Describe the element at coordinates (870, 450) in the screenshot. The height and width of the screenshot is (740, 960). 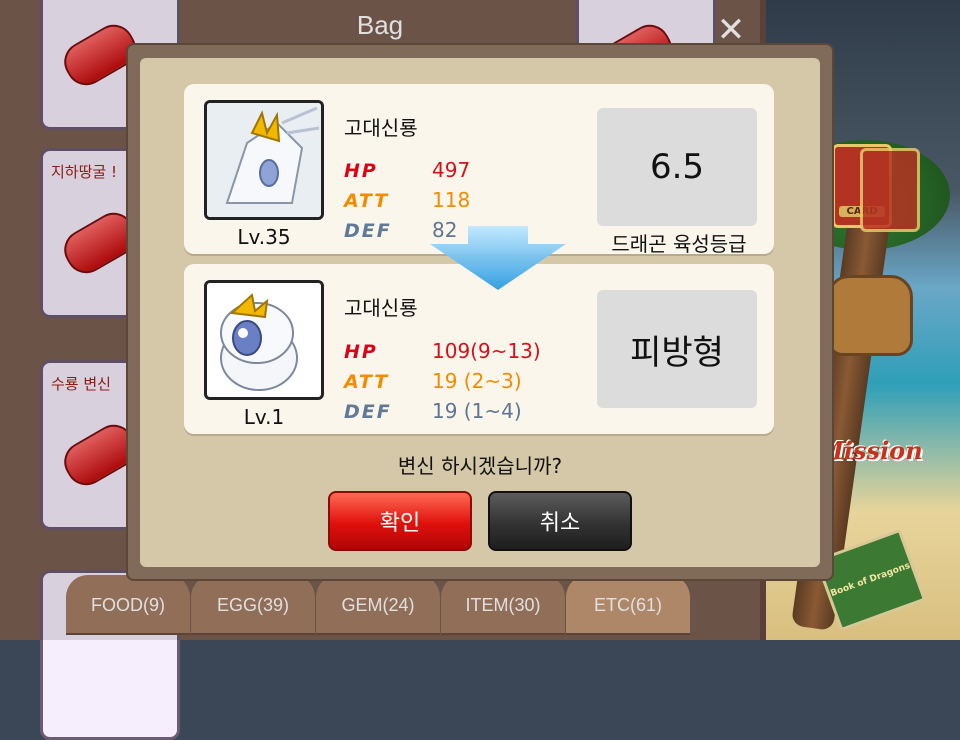
I see `mission-label: Mission` at that location.